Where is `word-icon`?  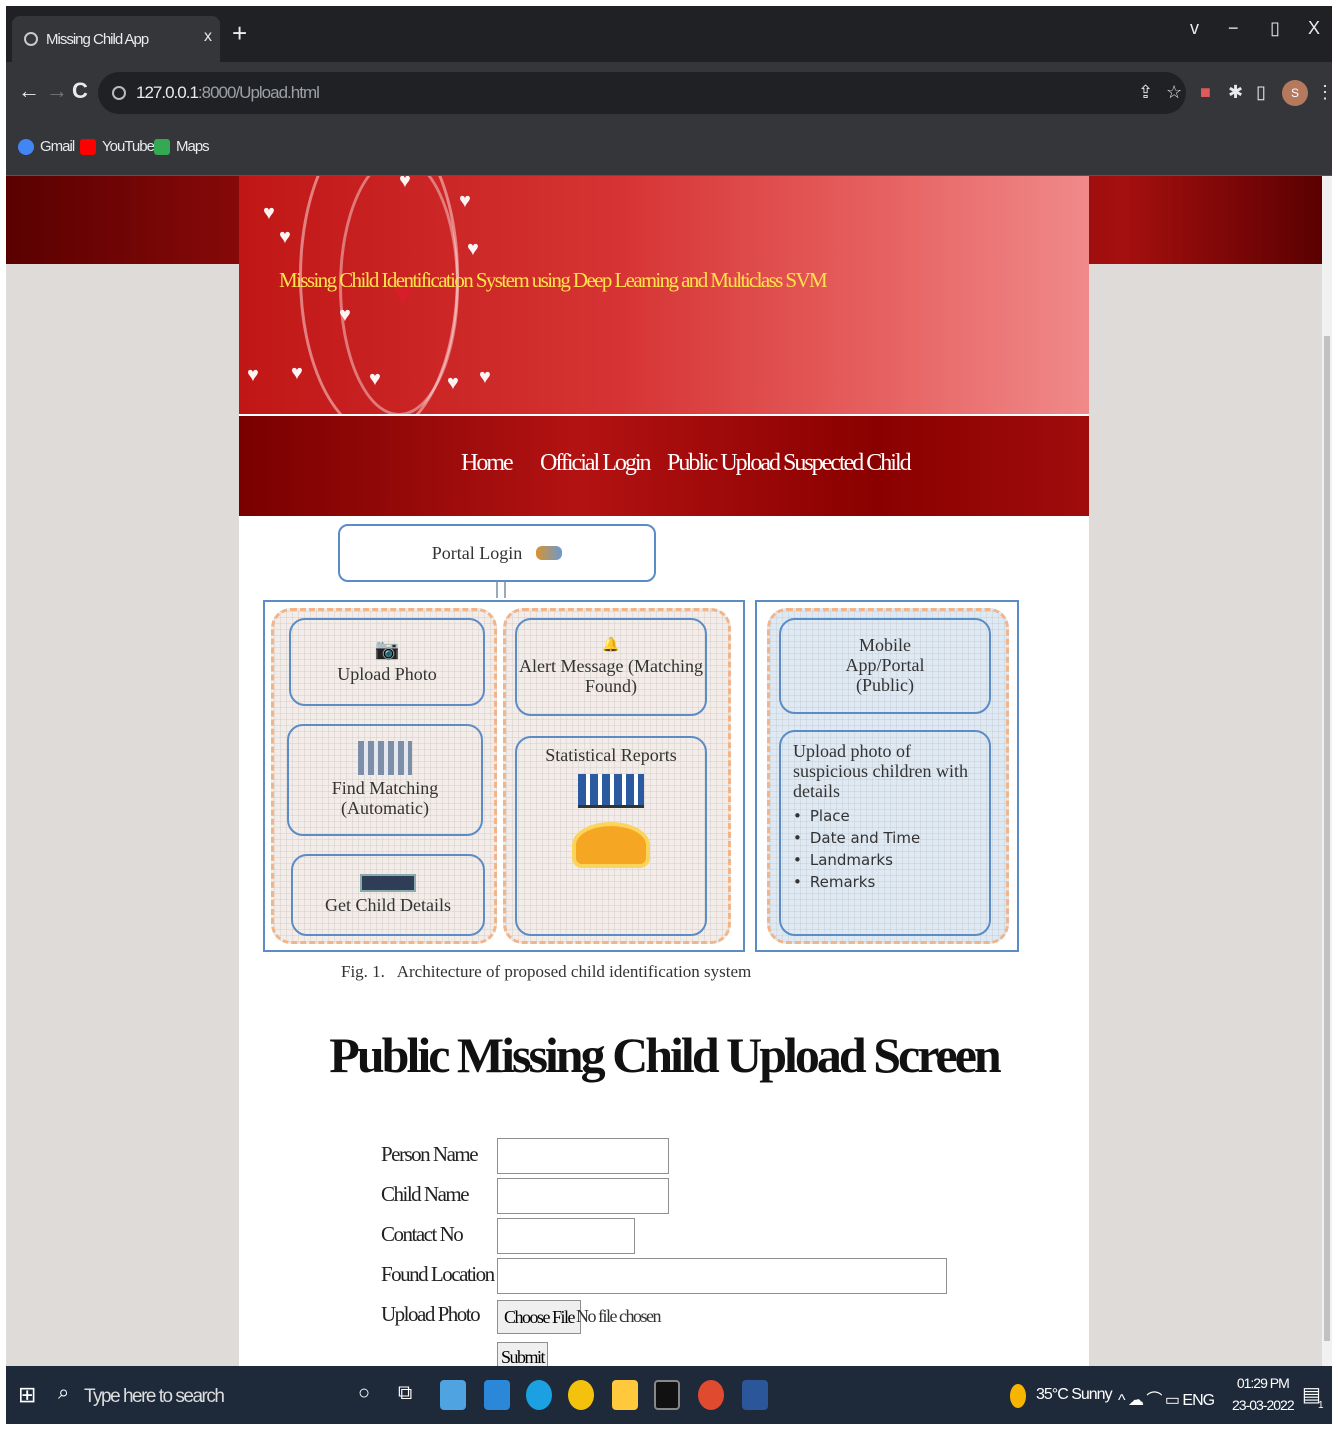
word-icon is located at coordinates (755, 1395).